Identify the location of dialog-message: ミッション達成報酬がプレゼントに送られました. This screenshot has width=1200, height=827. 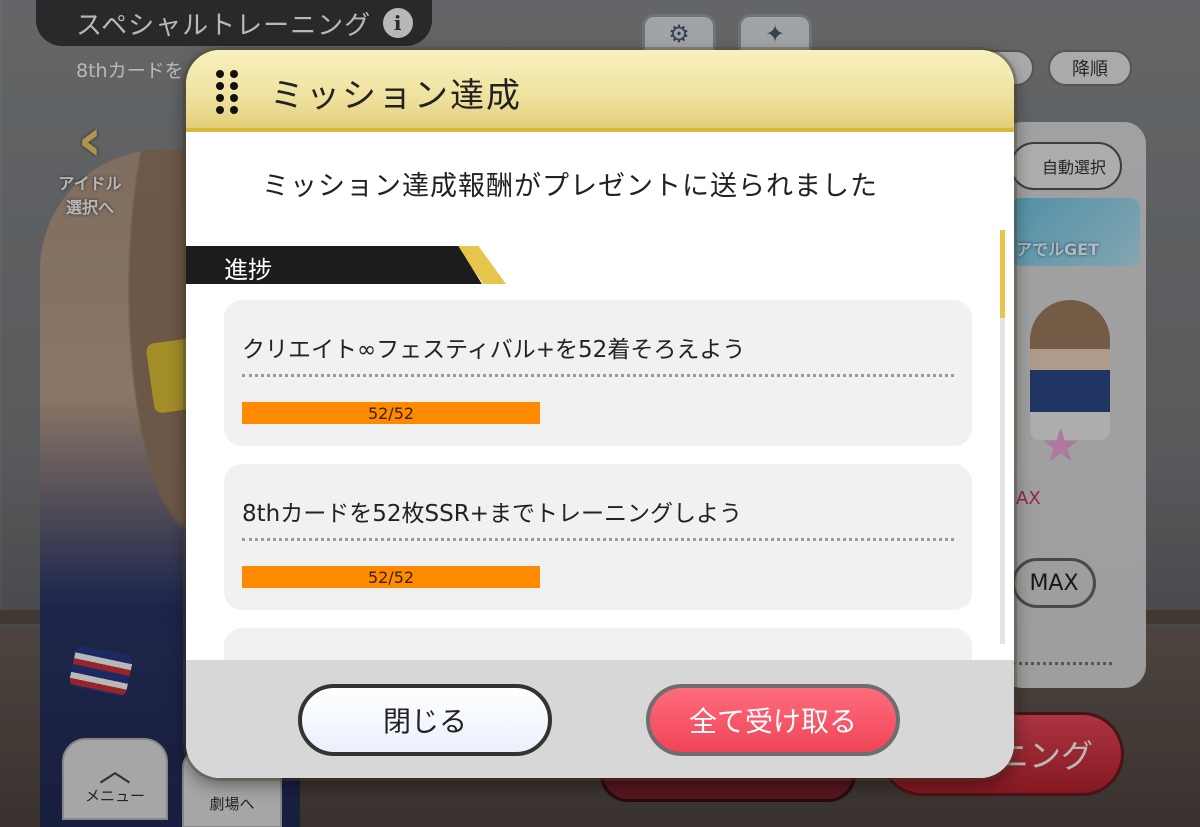
(600, 183).